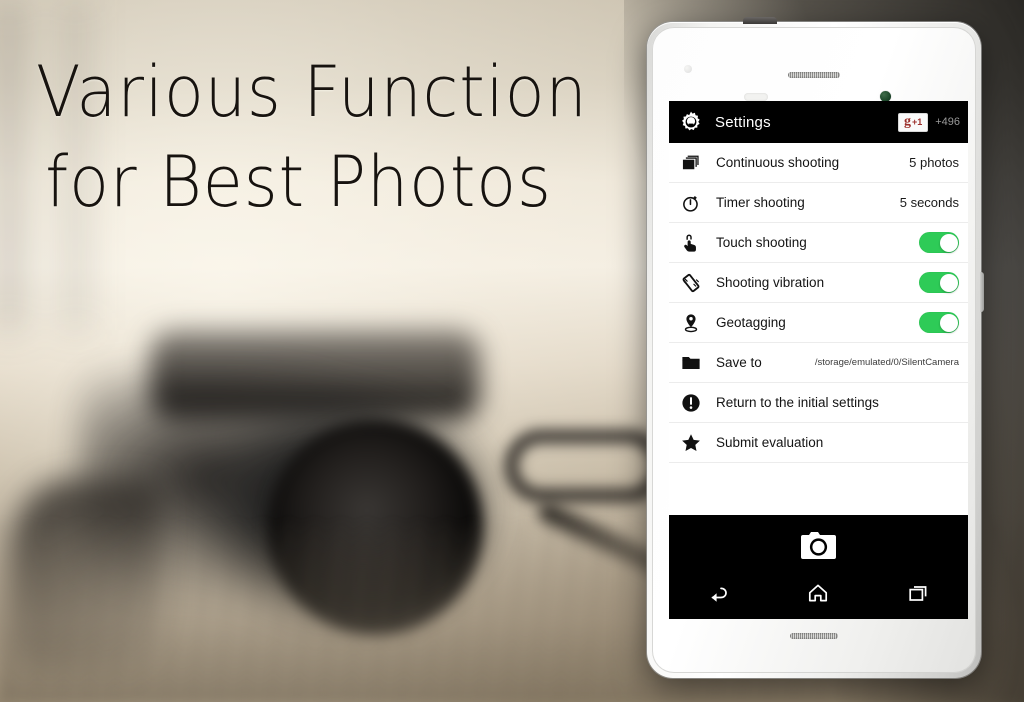 This screenshot has width=1024, height=702. I want to click on bottom-speaker, so click(814, 636).